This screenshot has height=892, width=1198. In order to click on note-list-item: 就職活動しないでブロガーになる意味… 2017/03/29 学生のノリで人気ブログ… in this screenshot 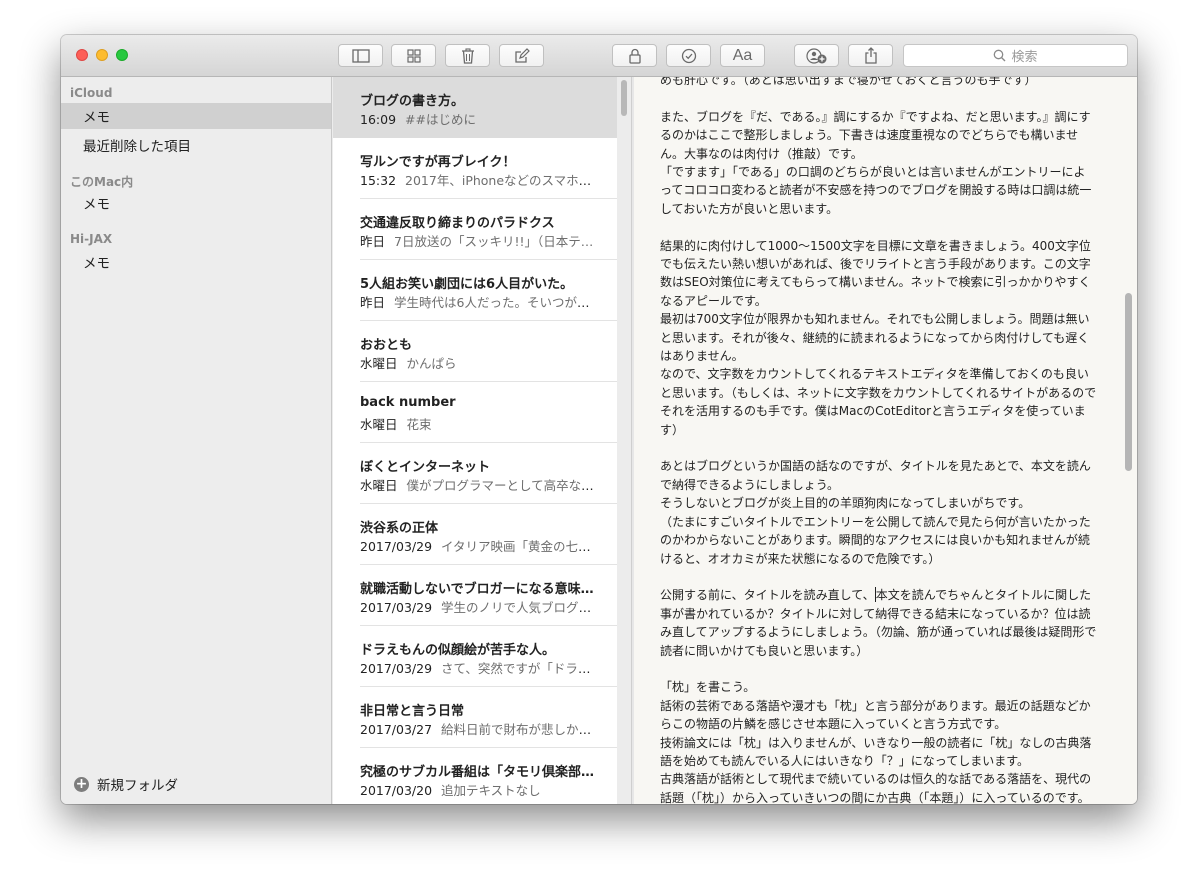, I will do `click(475, 595)`.